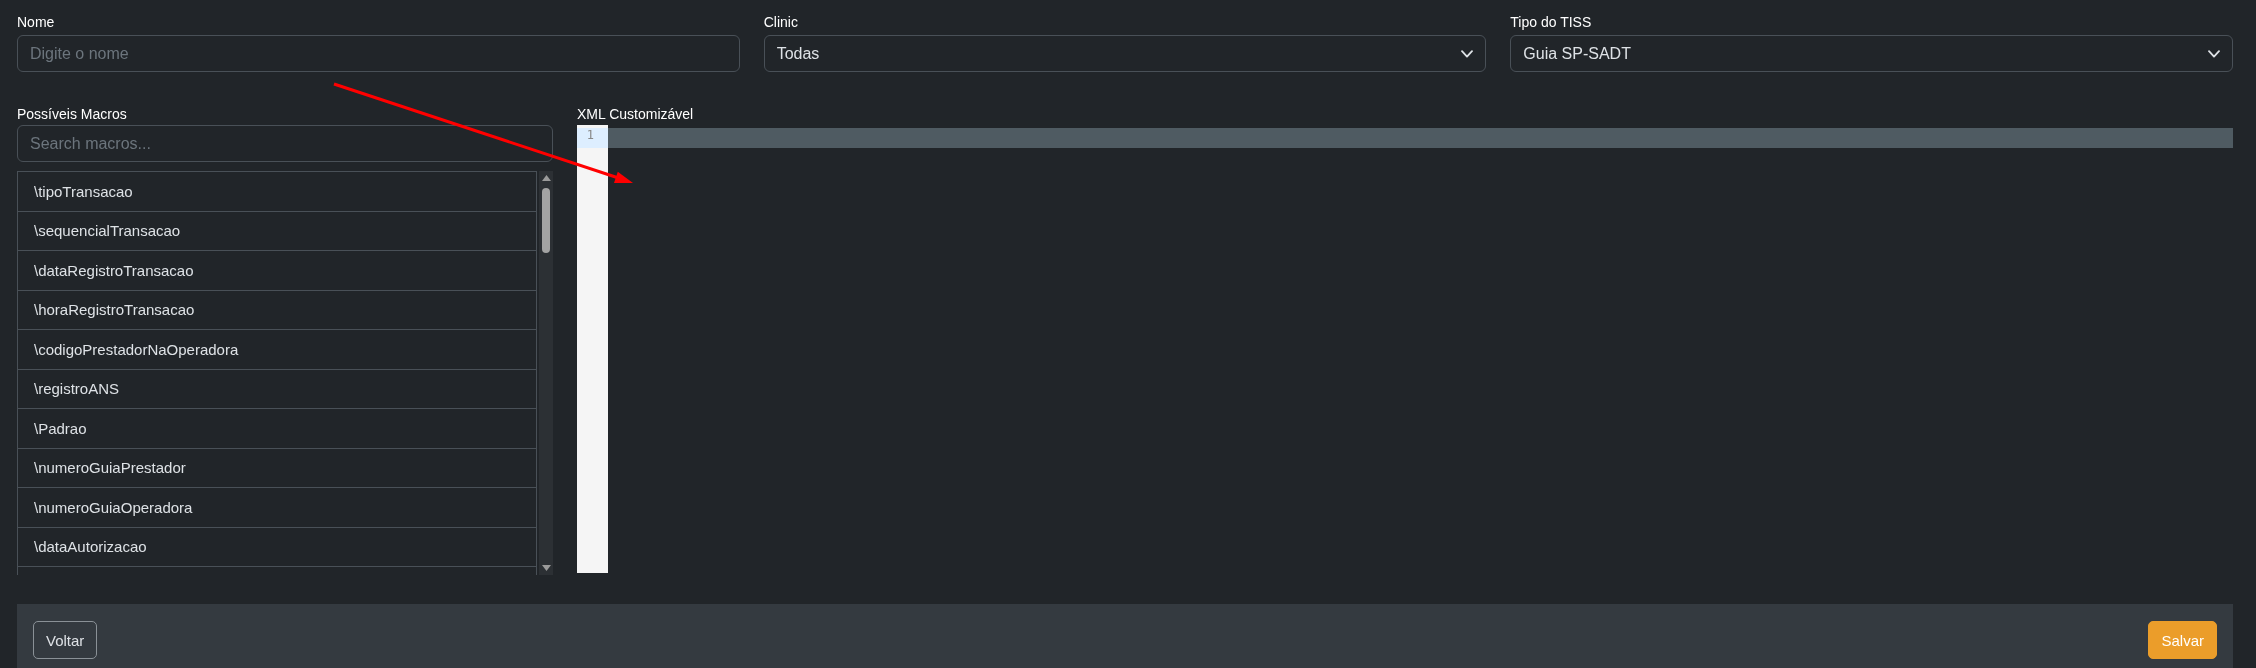 This screenshot has height=668, width=2256. What do you see at coordinates (277, 231) in the screenshot?
I see `macro-list-item: \sequencialTransacao` at bounding box center [277, 231].